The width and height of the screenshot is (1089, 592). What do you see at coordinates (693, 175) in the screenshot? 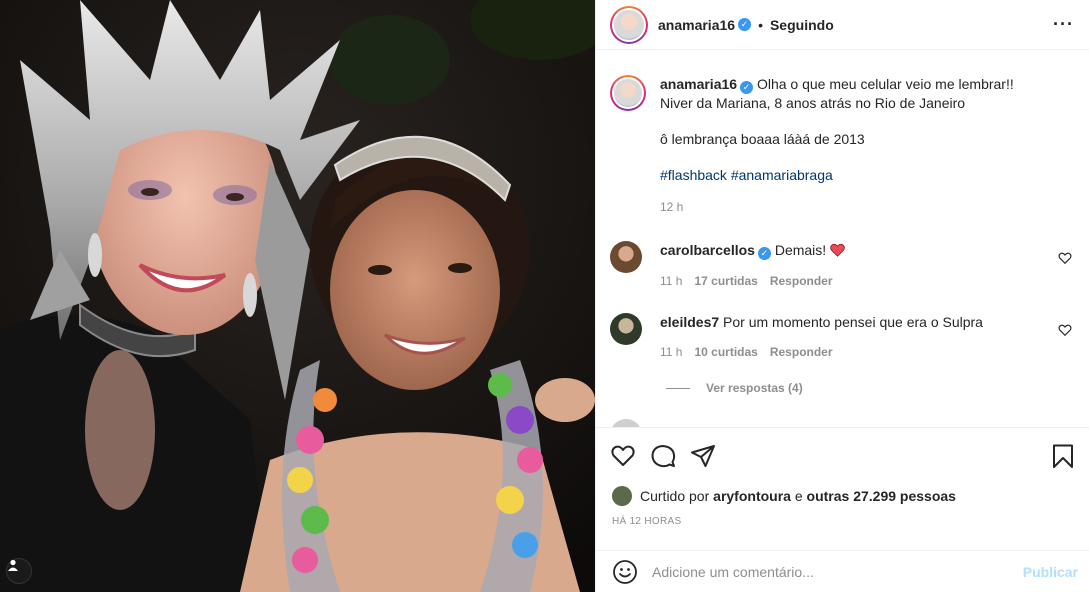
I see `hashtag-flashback: #flashback` at bounding box center [693, 175].